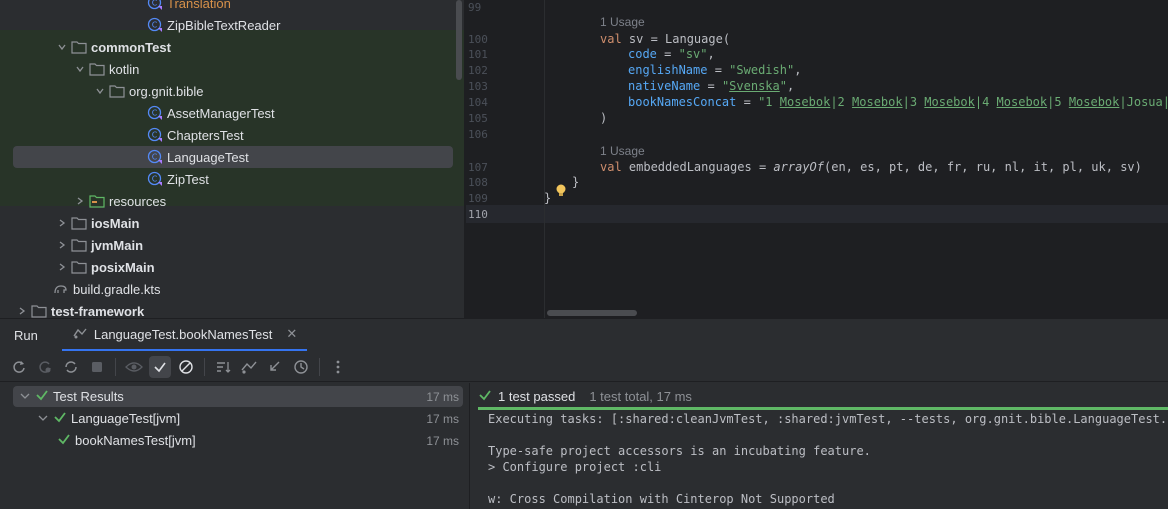  I want to click on test-result-row: bookNamesTest[jvm] 17 ms, so click(238, 440).